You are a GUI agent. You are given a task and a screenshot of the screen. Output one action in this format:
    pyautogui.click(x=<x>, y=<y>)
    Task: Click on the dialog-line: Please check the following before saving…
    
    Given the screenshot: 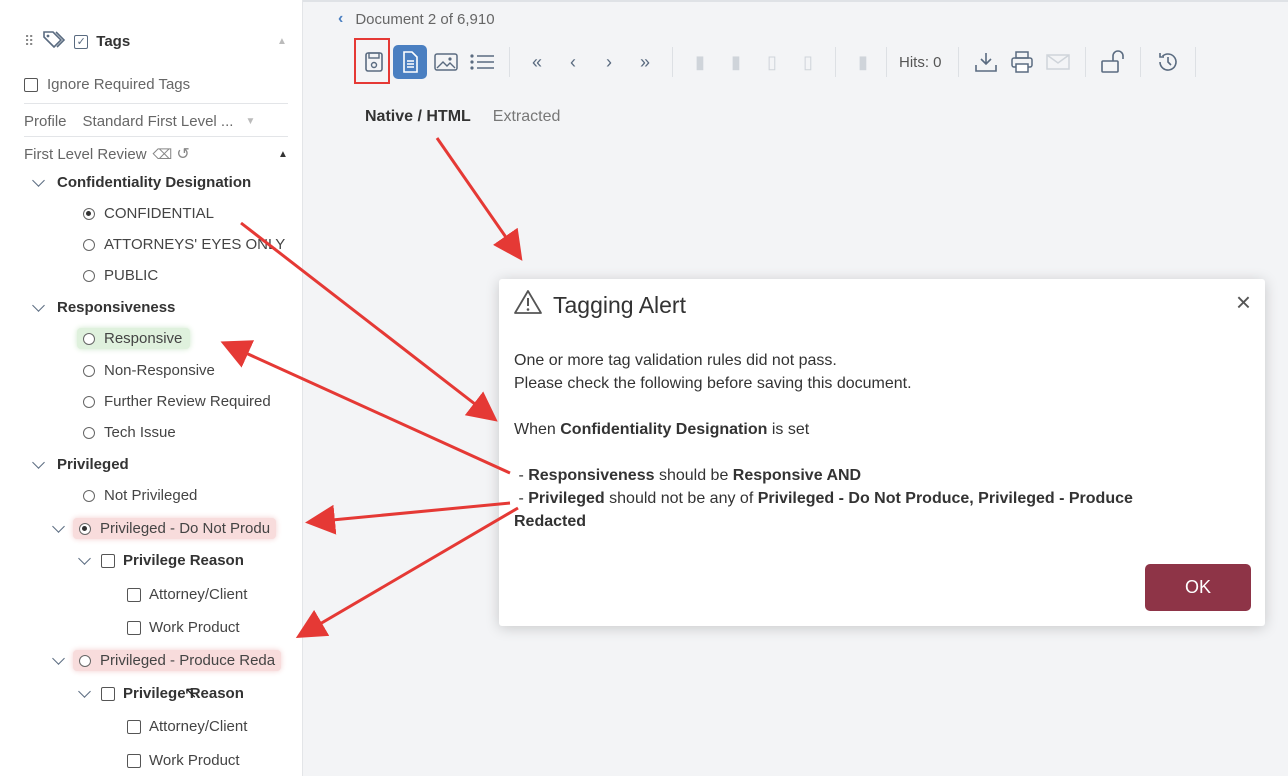 What is the action you would take?
    pyautogui.click(x=713, y=383)
    